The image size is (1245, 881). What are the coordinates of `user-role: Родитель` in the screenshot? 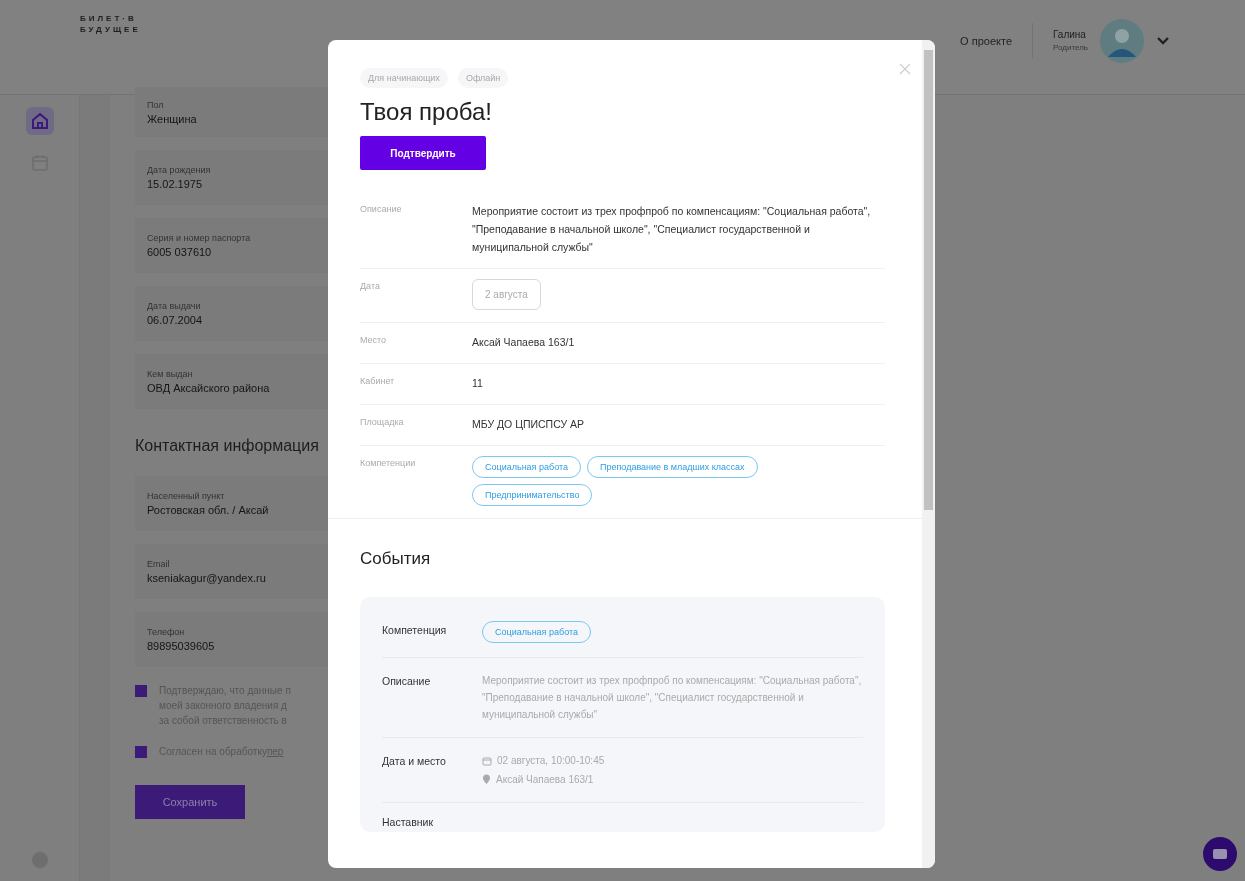 It's located at (1070, 48).